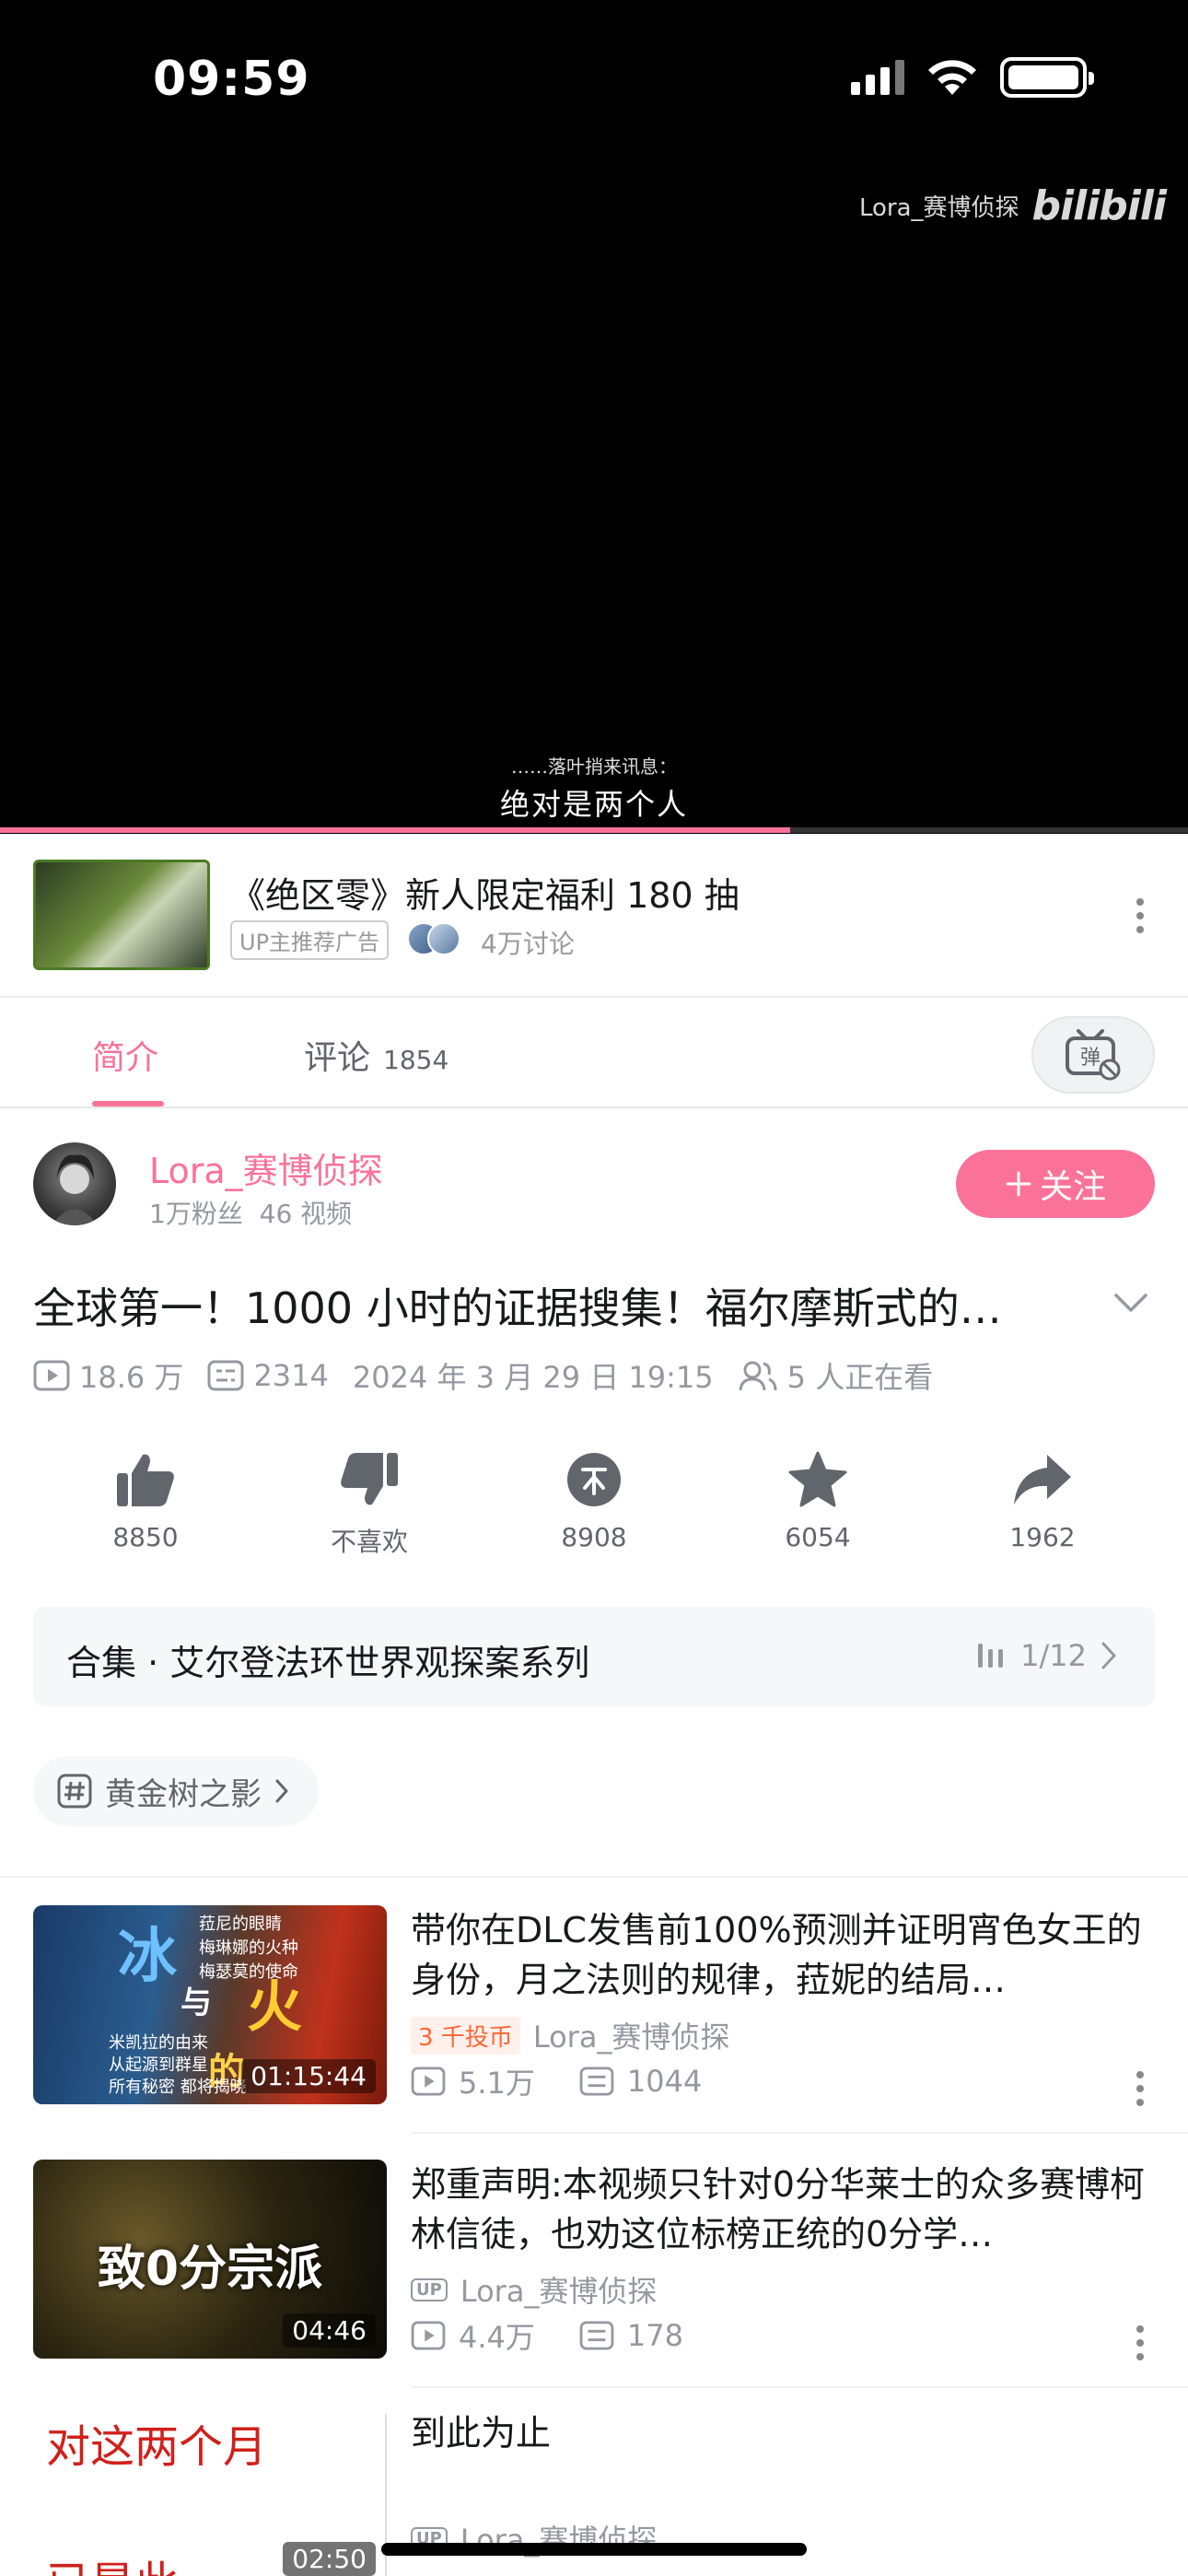 The height and width of the screenshot is (2576, 1188). Describe the element at coordinates (369, 1542) in the screenshot. I see `dislike-label: 不喜欢` at that location.